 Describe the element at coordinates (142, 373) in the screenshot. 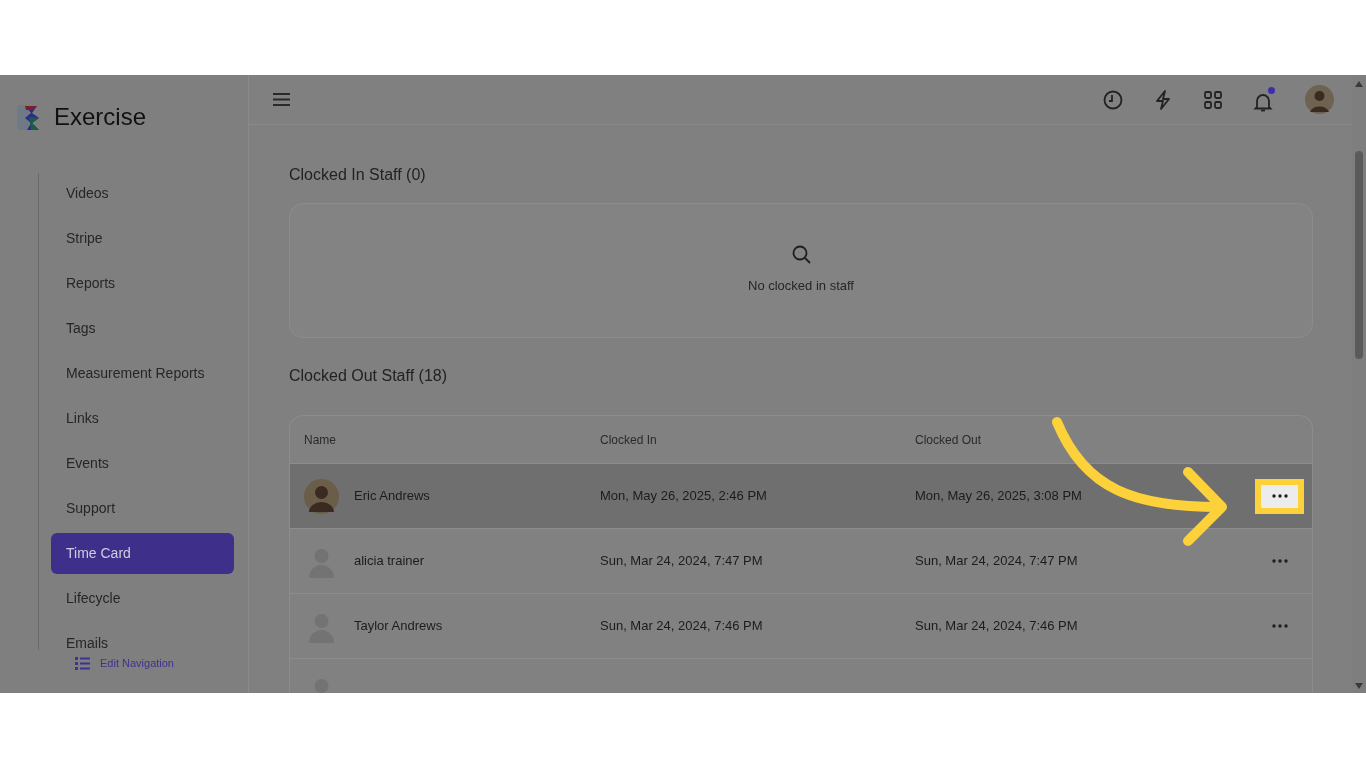

I see `sidebar-item: Measurement Reports` at that location.